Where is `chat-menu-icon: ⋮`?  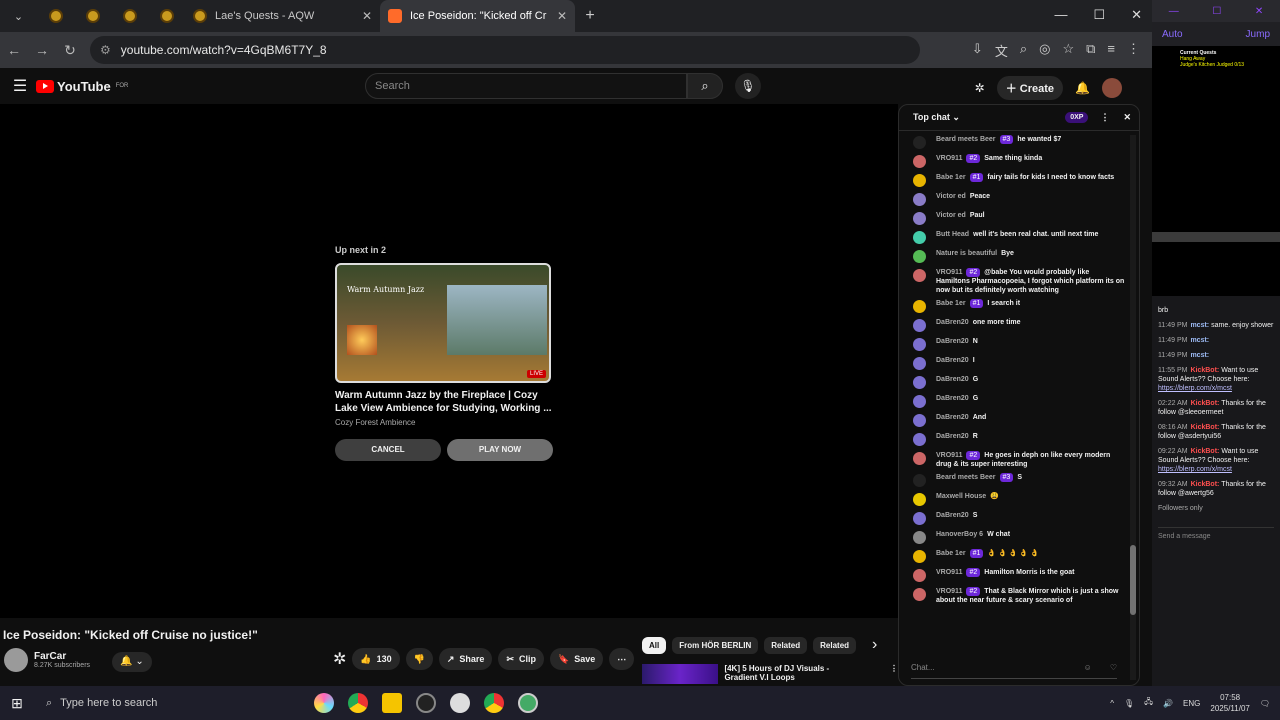 chat-menu-icon: ⋮ is located at coordinates (1104, 117).